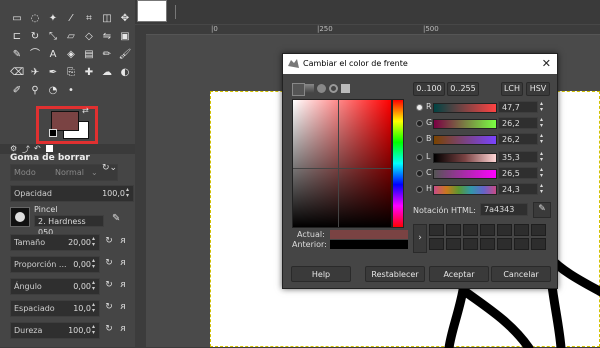 The height and width of the screenshot is (348, 600). I want to click on channel-bar-r, so click(465, 108).